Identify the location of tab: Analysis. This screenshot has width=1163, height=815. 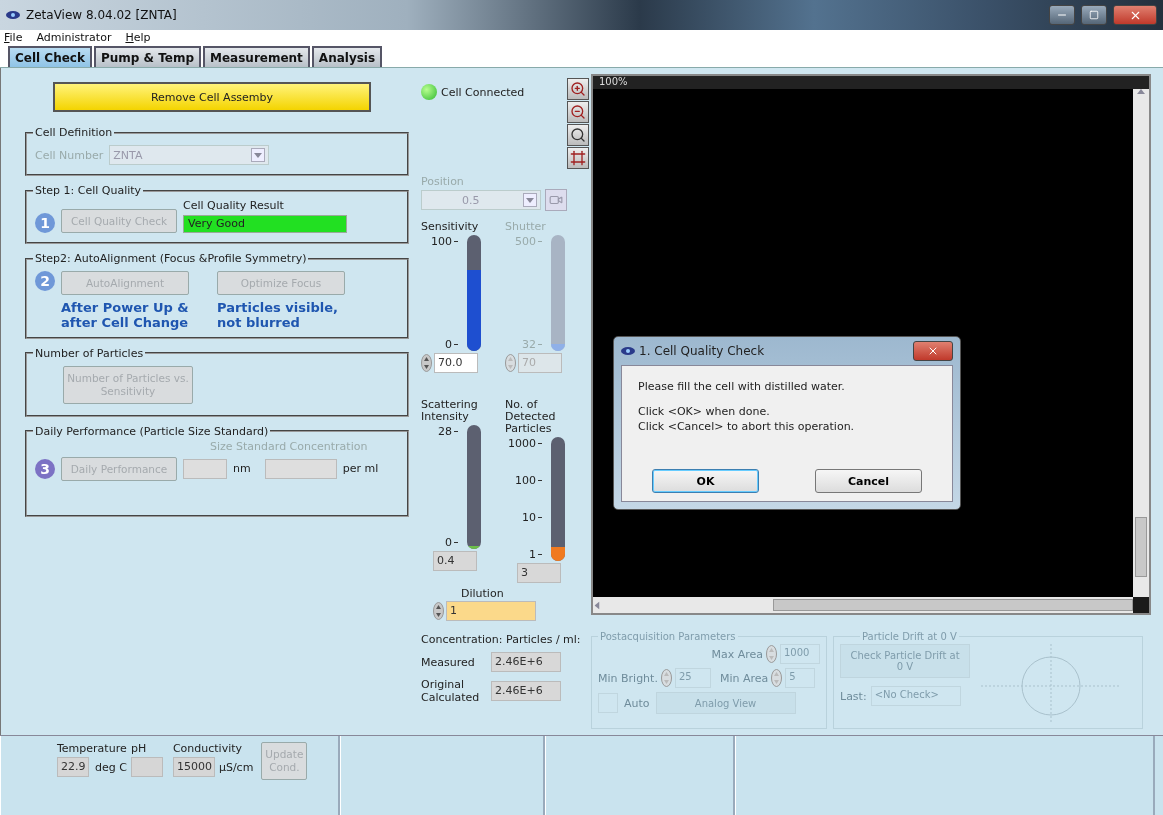
(347, 56).